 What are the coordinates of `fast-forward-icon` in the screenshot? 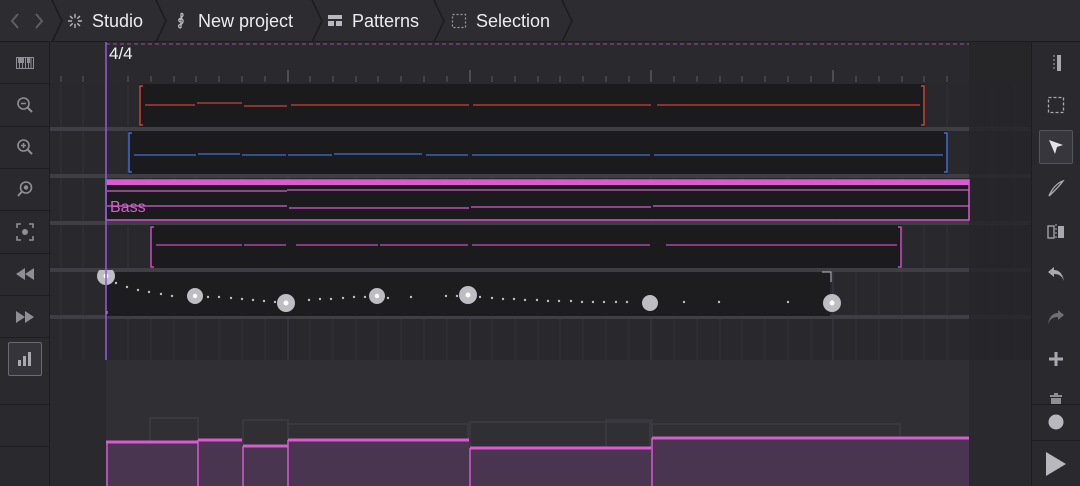 It's located at (25, 317).